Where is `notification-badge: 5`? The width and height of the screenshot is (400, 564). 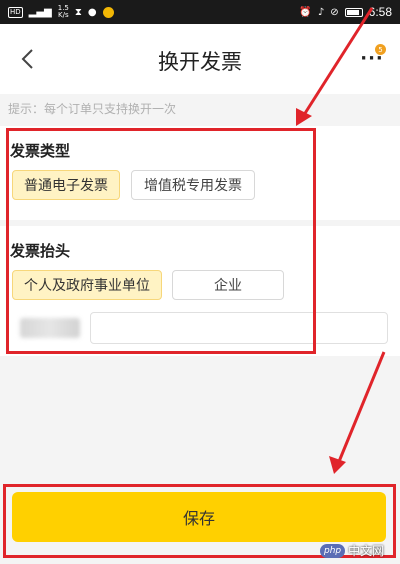 notification-badge: 5 is located at coordinates (380, 49).